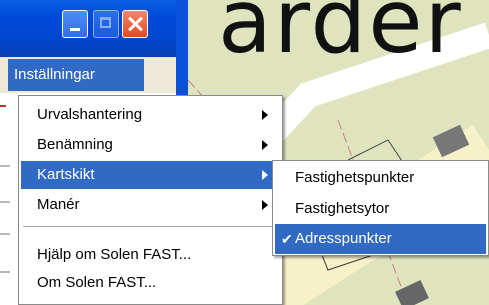 The image size is (489, 305). I want to click on close-icon, so click(135, 24).